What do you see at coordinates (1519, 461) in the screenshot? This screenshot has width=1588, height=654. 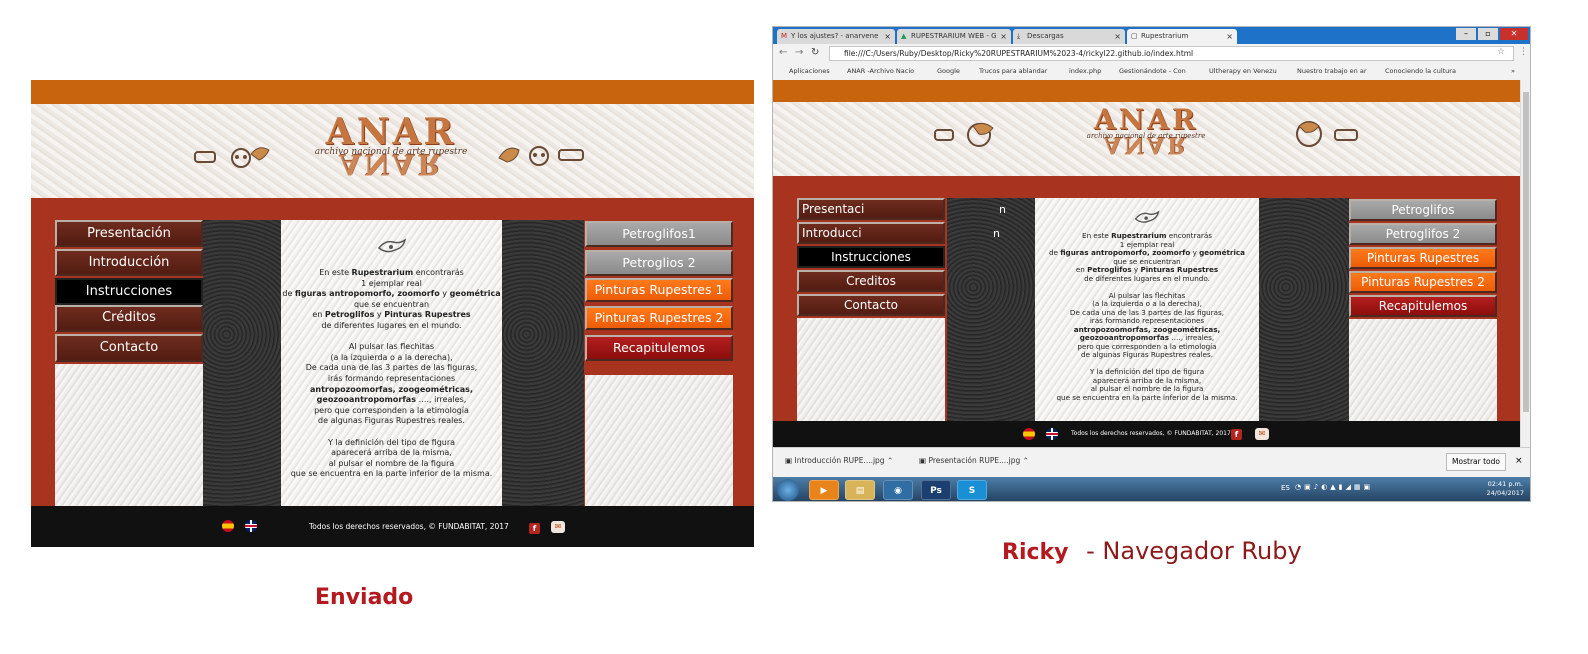 I see `close-downloads-icon: ×` at bounding box center [1519, 461].